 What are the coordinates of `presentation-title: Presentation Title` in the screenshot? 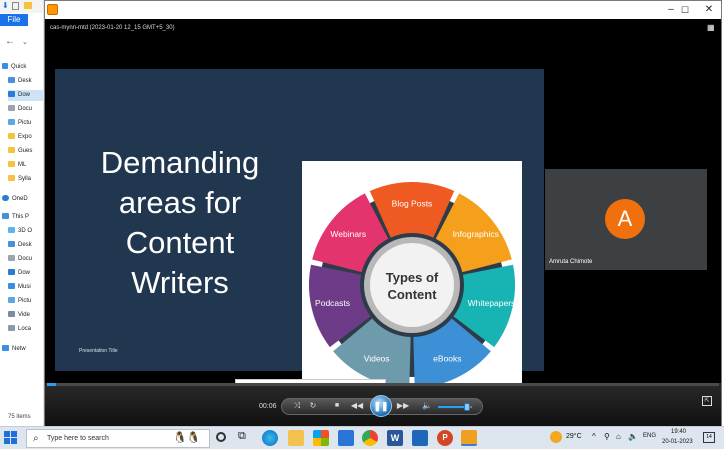 It's located at (98, 351).